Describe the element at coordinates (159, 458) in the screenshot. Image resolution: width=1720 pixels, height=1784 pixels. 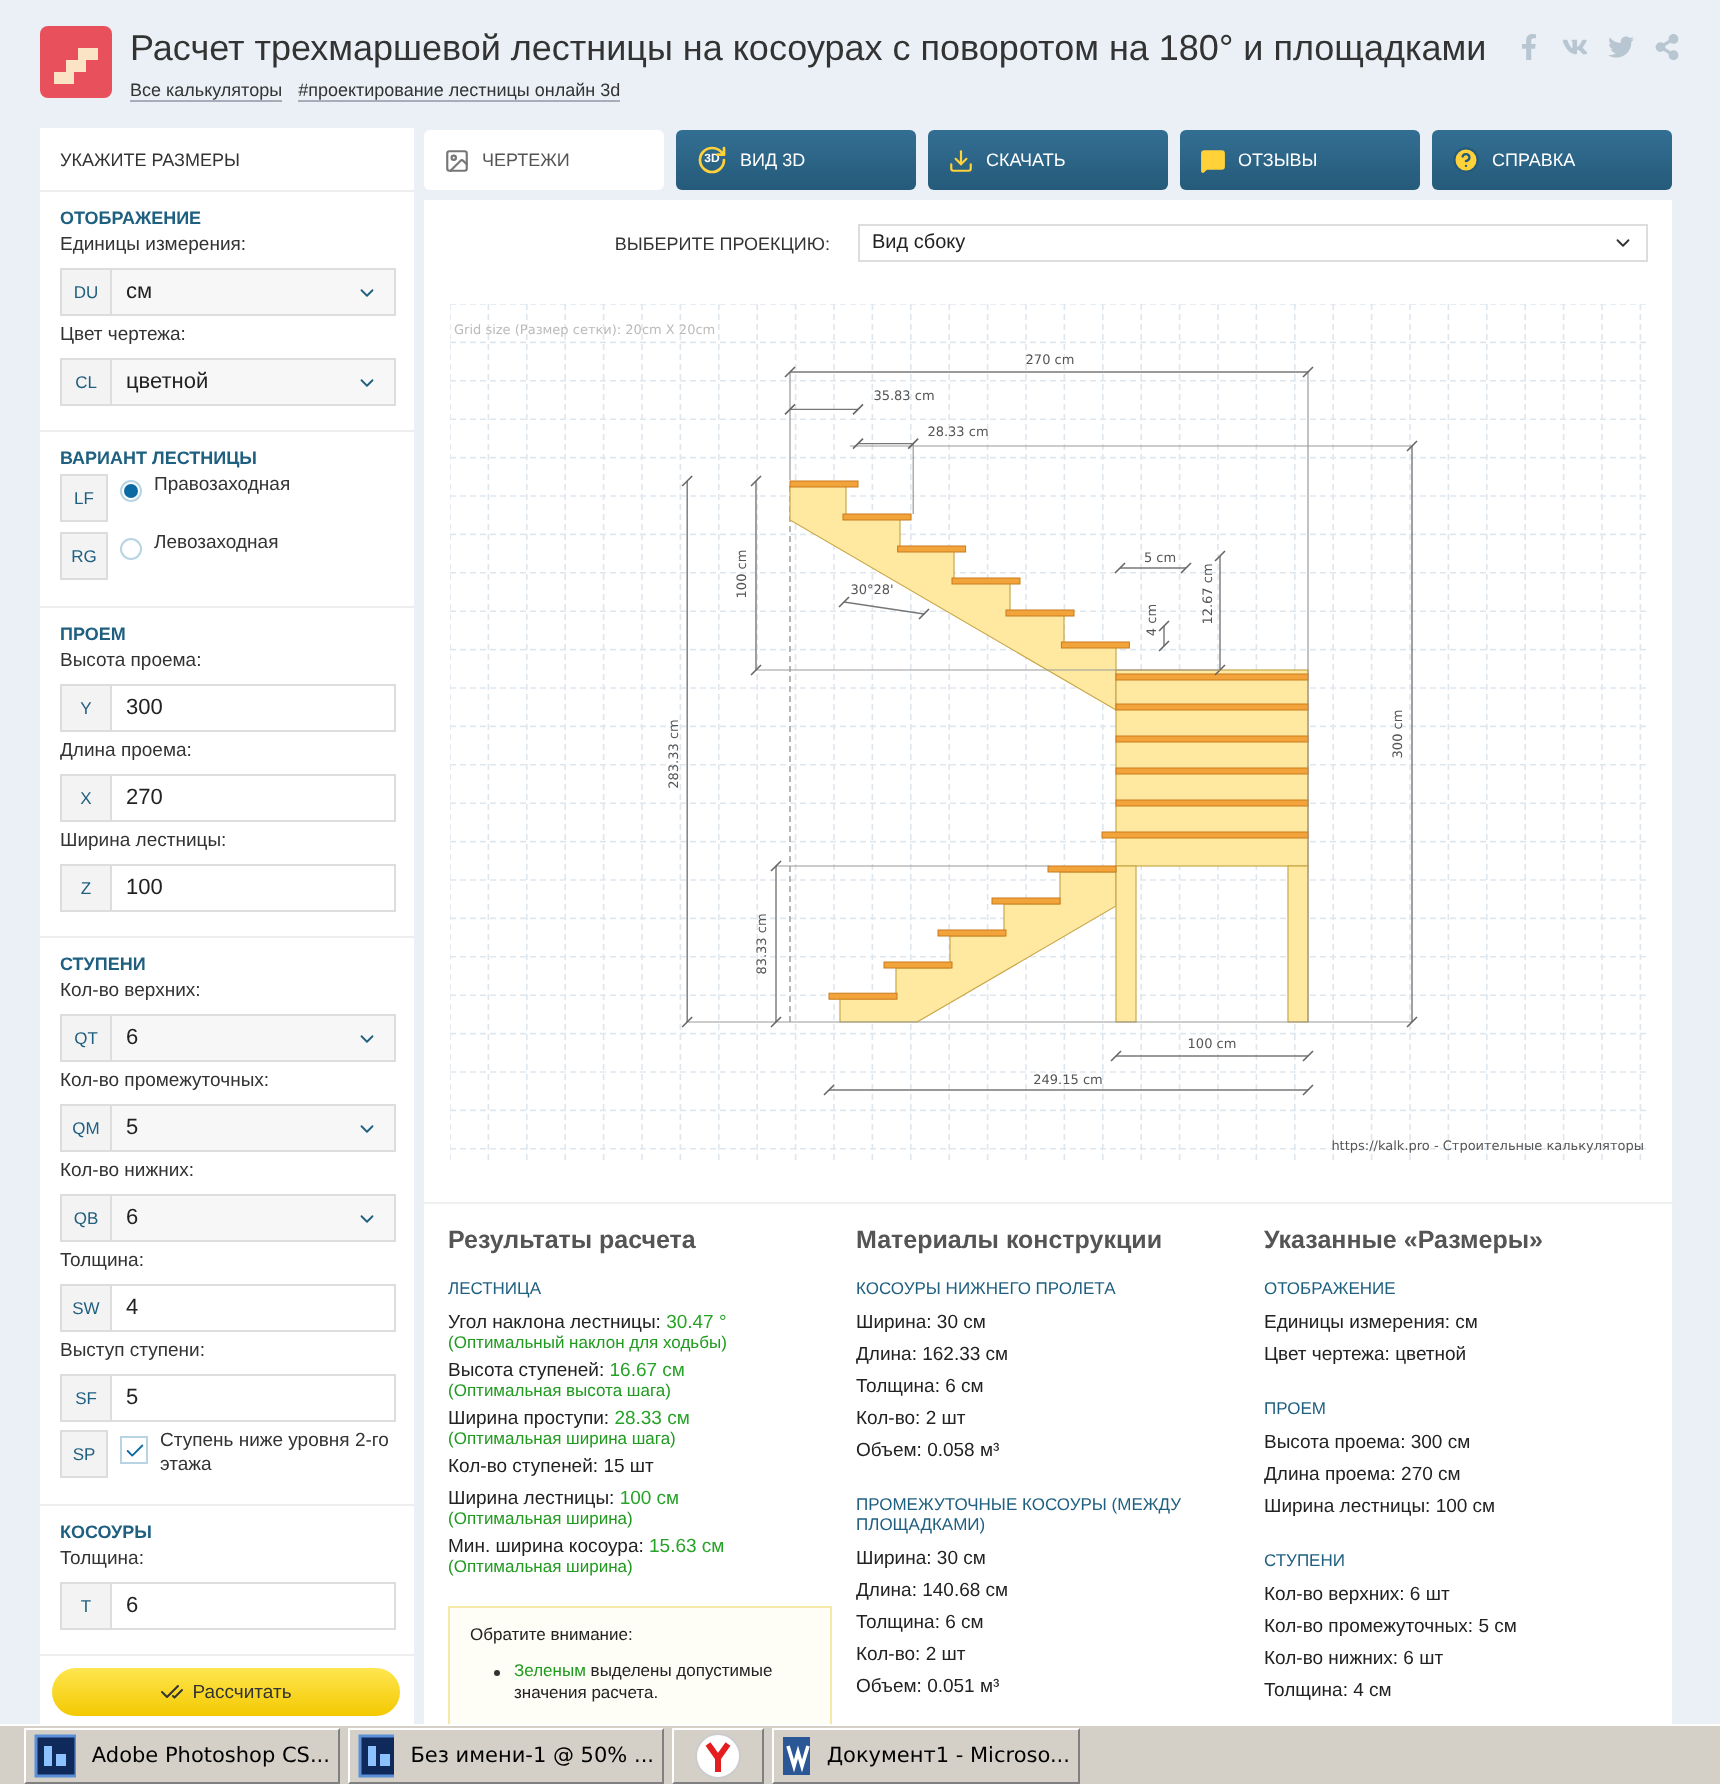
I see `section-title: ВАРИАНТ ЛЕСТНИЦЫ` at that location.